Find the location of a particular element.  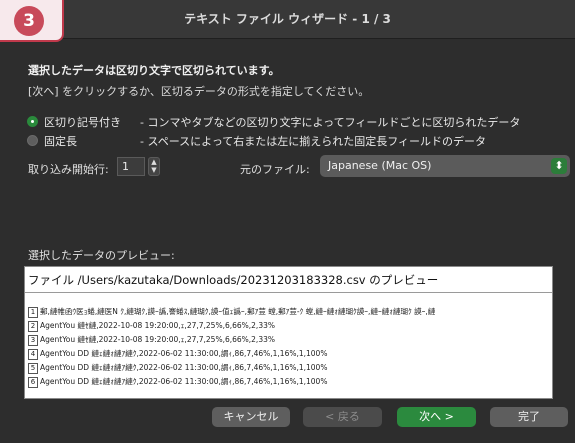

intro-subtext: [次へ] をクリックするか、区切るデータの形式を指定してください。 is located at coordinates (199, 91).